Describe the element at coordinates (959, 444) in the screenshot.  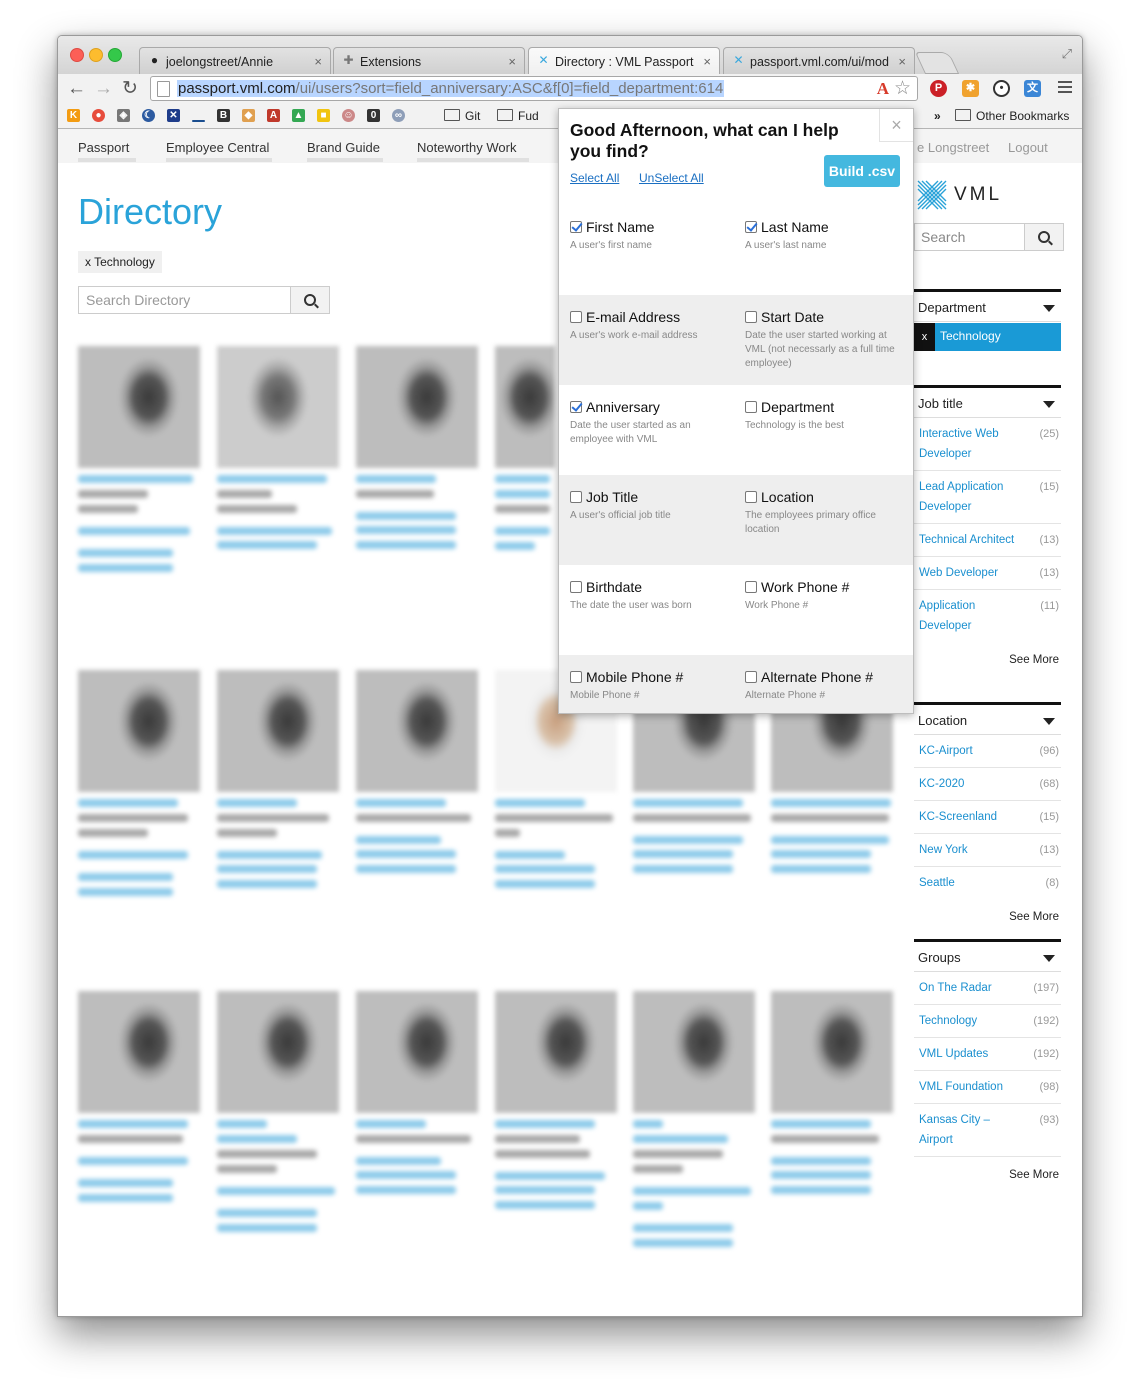
I see `facet-item-label: Interactive Web Developer` at that location.